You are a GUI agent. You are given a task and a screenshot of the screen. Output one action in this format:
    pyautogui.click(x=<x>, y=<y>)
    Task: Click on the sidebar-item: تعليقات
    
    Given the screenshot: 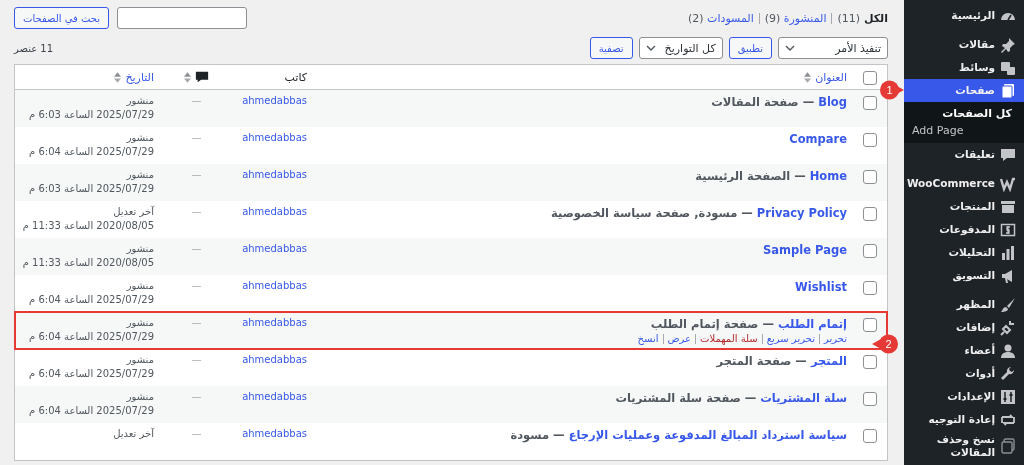 What is the action you would take?
    pyautogui.click(x=964, y=154)
    